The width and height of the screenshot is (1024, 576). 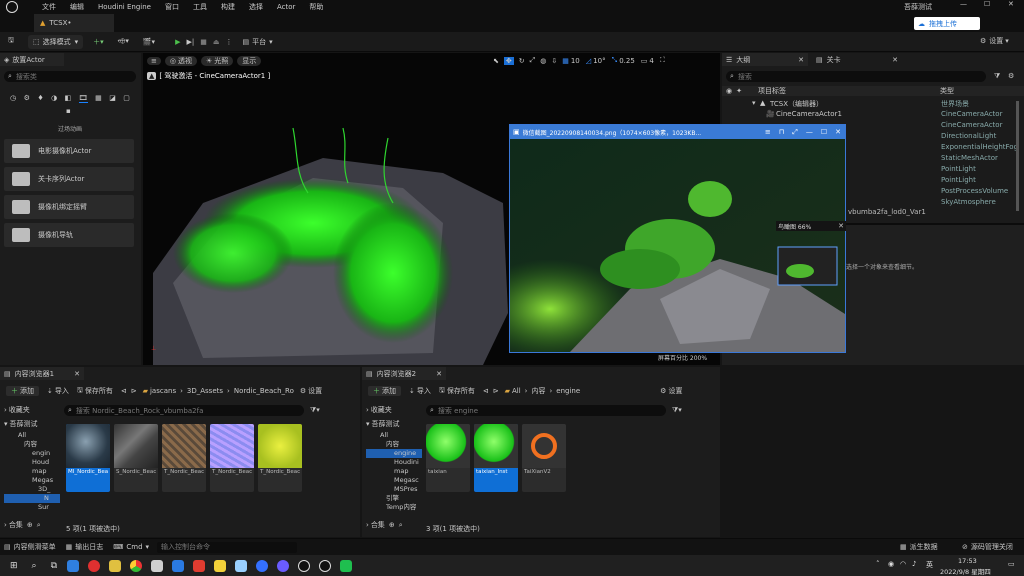 I want to click on stop-button: ■, so click(x=203, y=42).